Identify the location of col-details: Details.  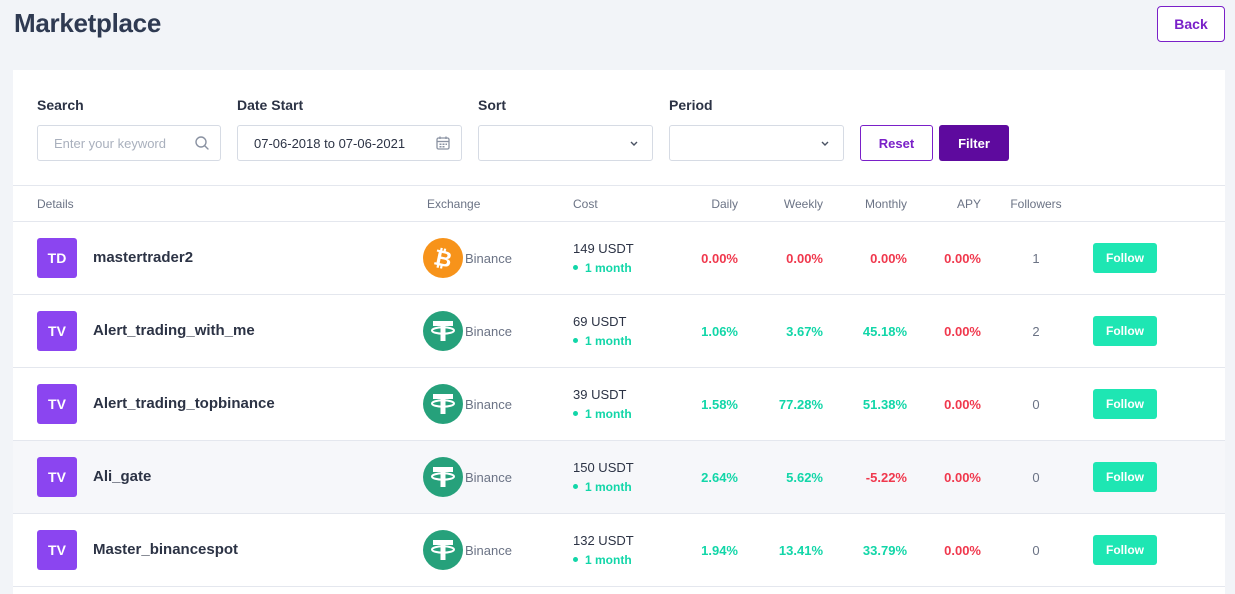
(55, 204).